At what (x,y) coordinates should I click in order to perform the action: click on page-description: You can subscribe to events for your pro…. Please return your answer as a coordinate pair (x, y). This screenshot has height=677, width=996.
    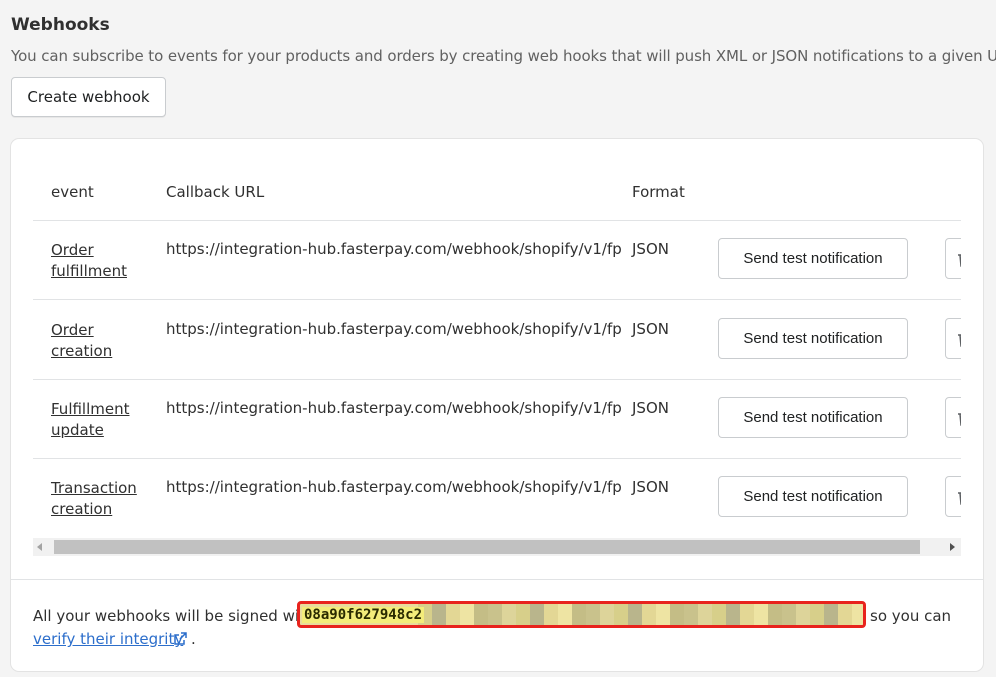
    Looking at the image, I should click on (503, 56).